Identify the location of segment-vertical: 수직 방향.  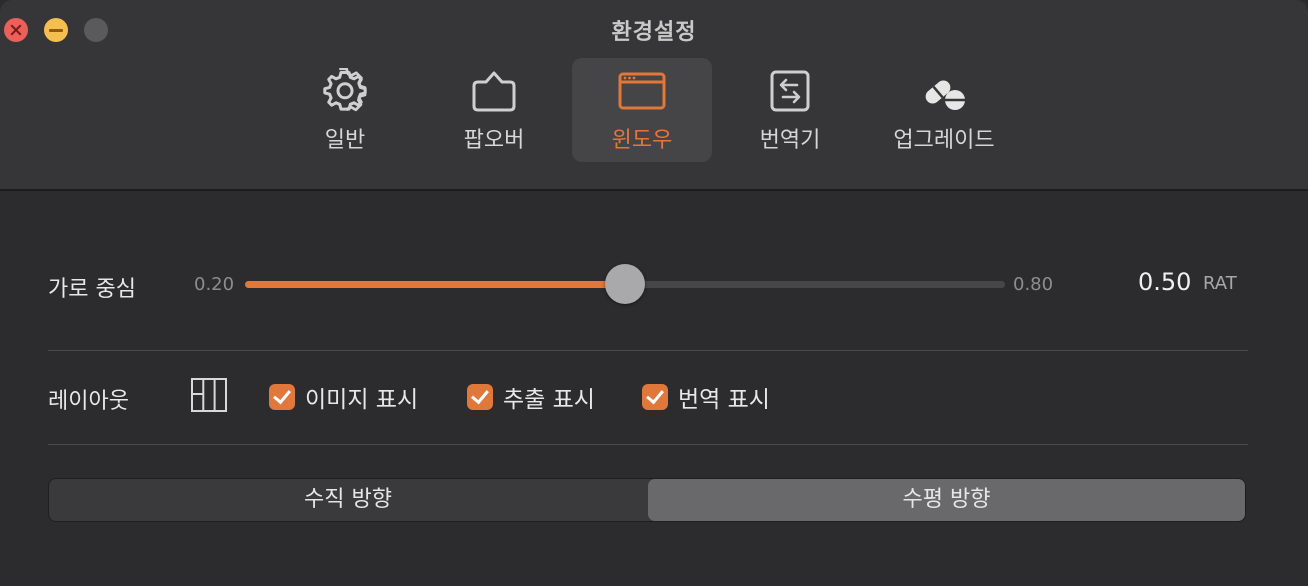
(348, 500).